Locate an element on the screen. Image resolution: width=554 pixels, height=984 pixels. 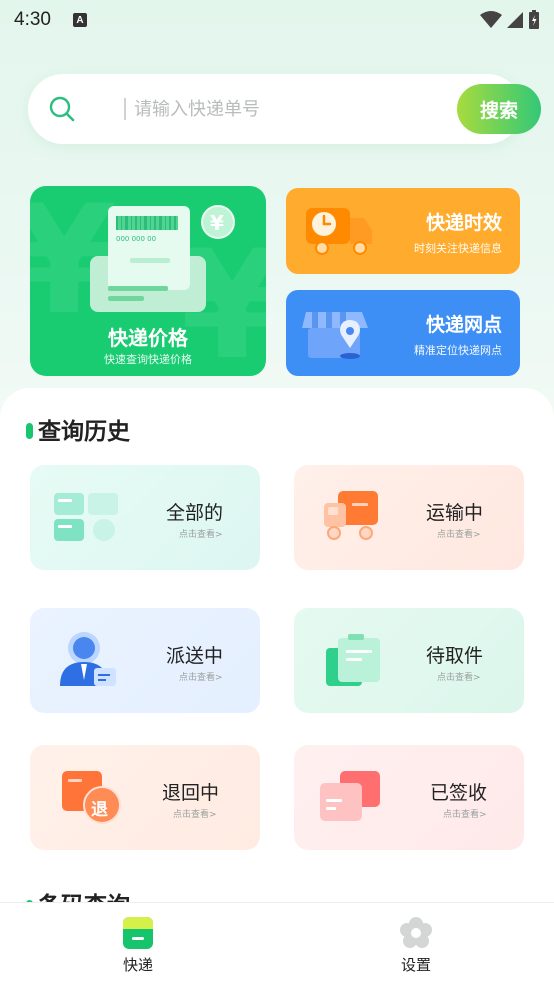
yen-icon: ¥ is located at coordinates (217, 223).